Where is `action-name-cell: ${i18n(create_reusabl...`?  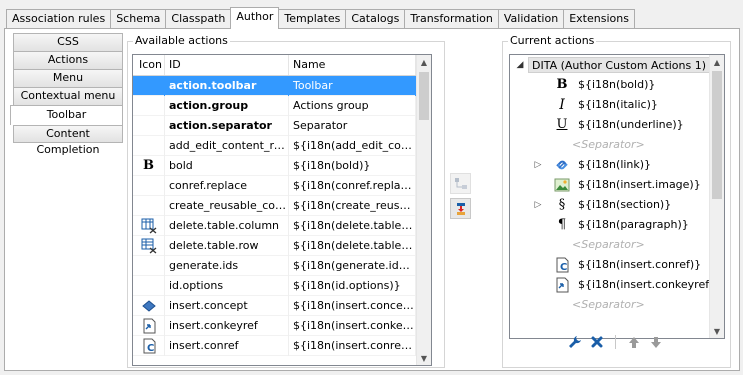 action-name-cell: ${i18n(create_reusabl... is located at coordinates (352, 206).